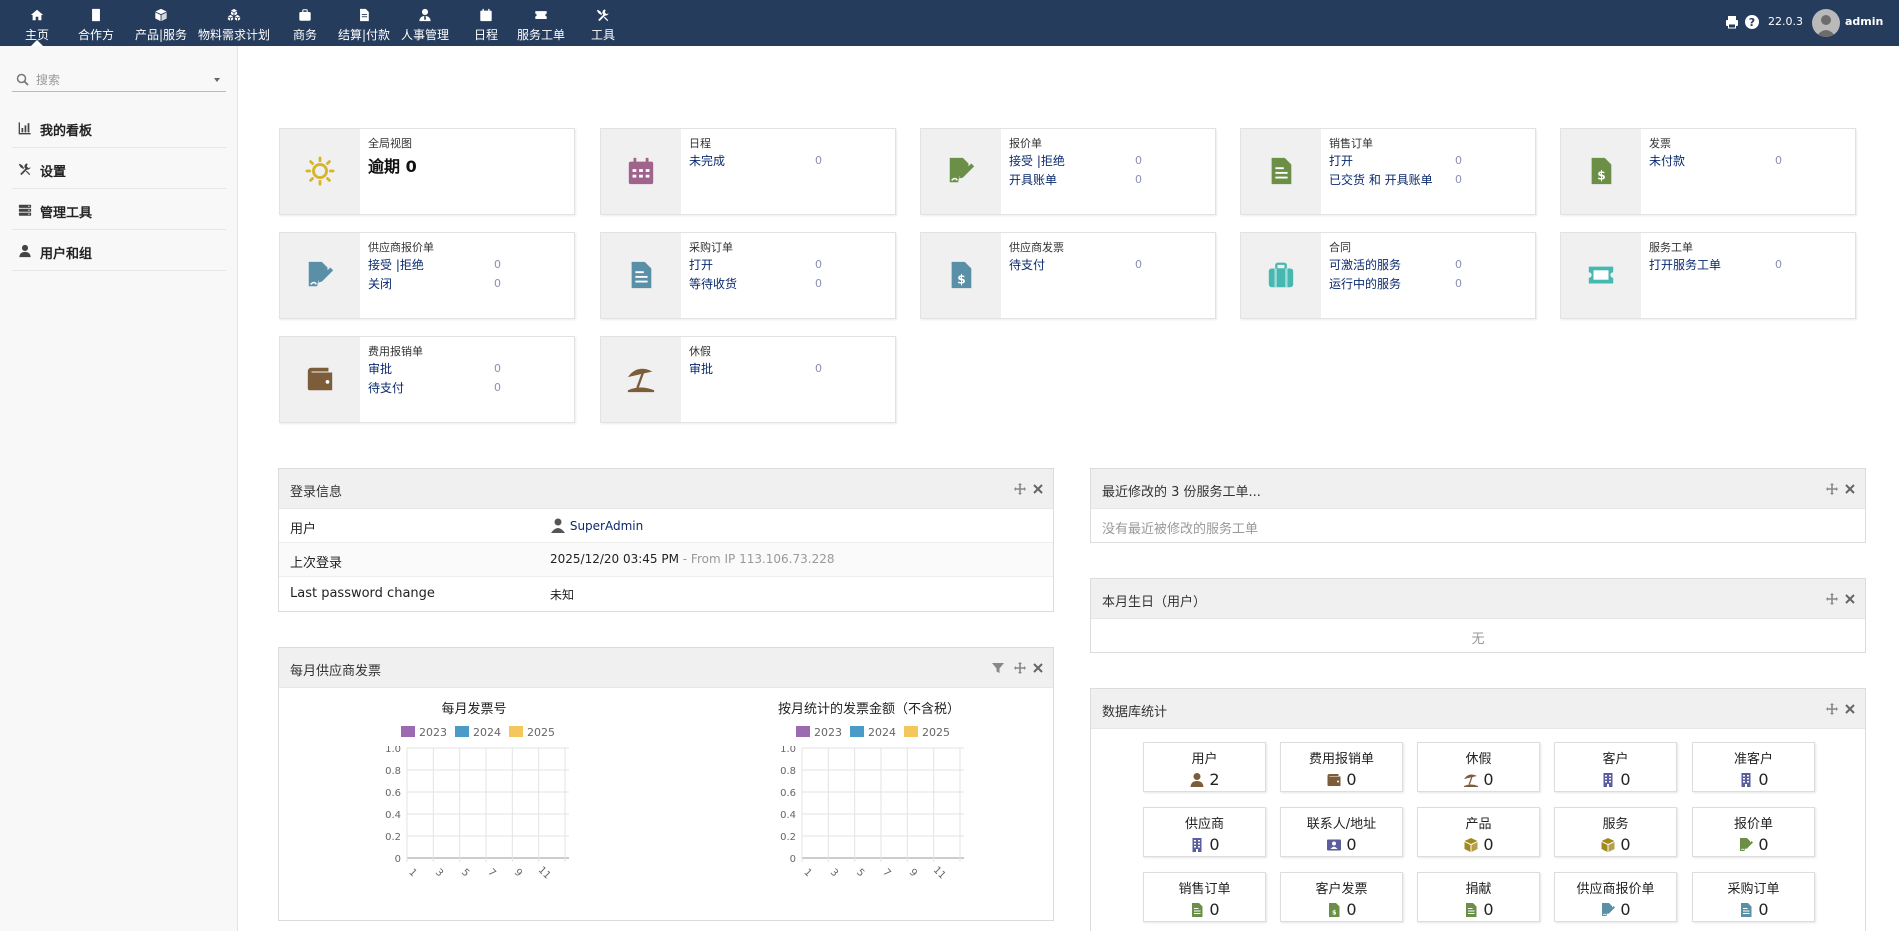  I want to click on info-box-link: 运行中的服务, so click(1365, 283).